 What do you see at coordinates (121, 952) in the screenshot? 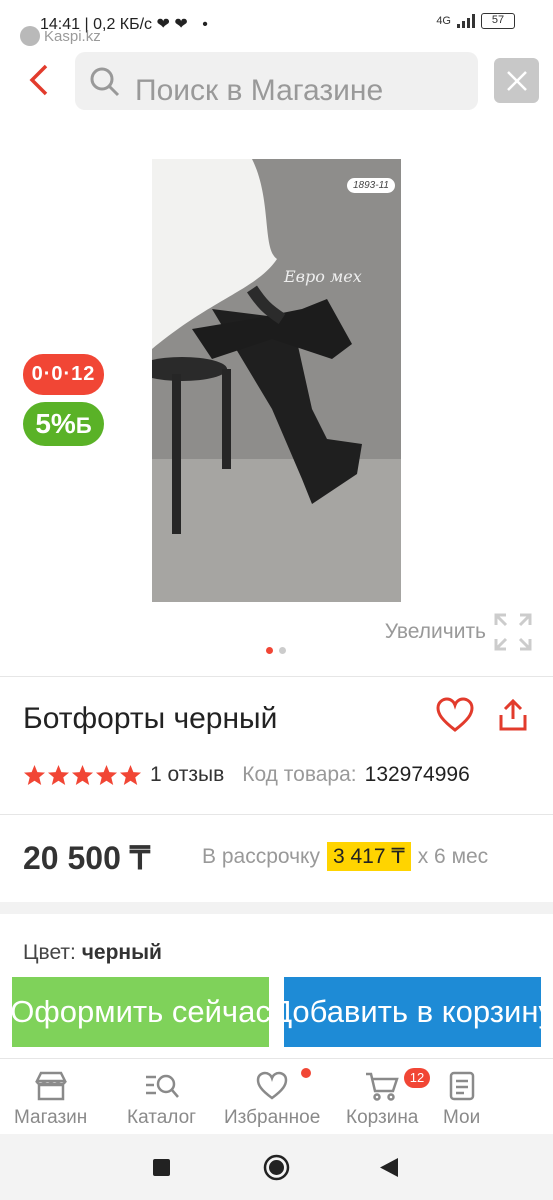
I see `color-value: черный` at bounding box center [121, 952].